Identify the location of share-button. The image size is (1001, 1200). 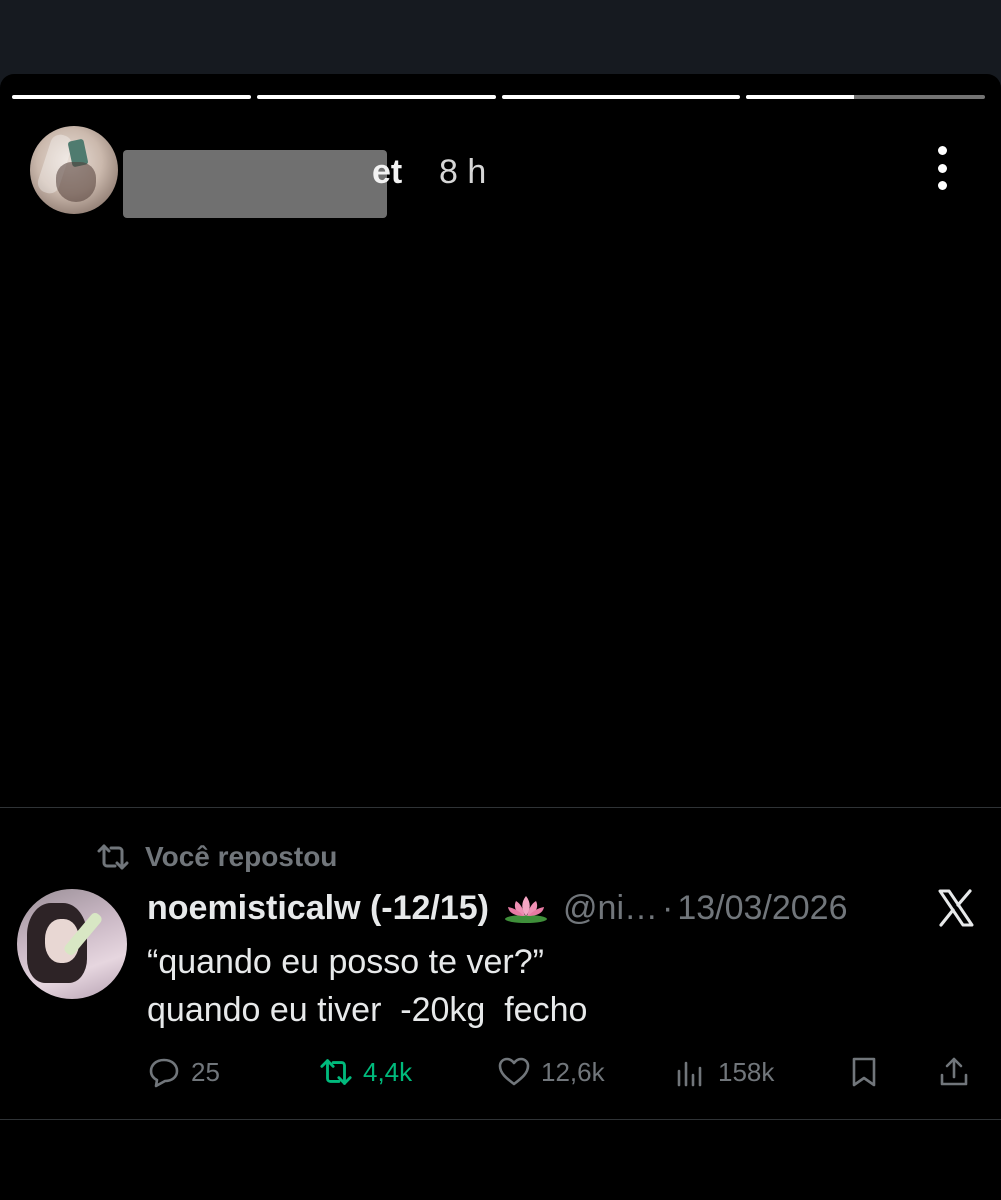
(954, 1072).